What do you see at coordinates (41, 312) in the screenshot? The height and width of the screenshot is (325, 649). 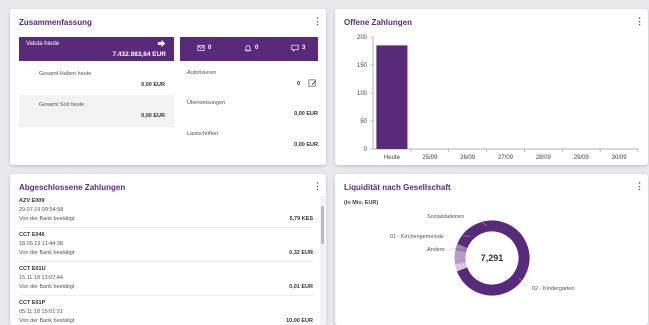 I see `payment-datetime: 05.11.18 15:01:21` at bounding box center [41, 312].